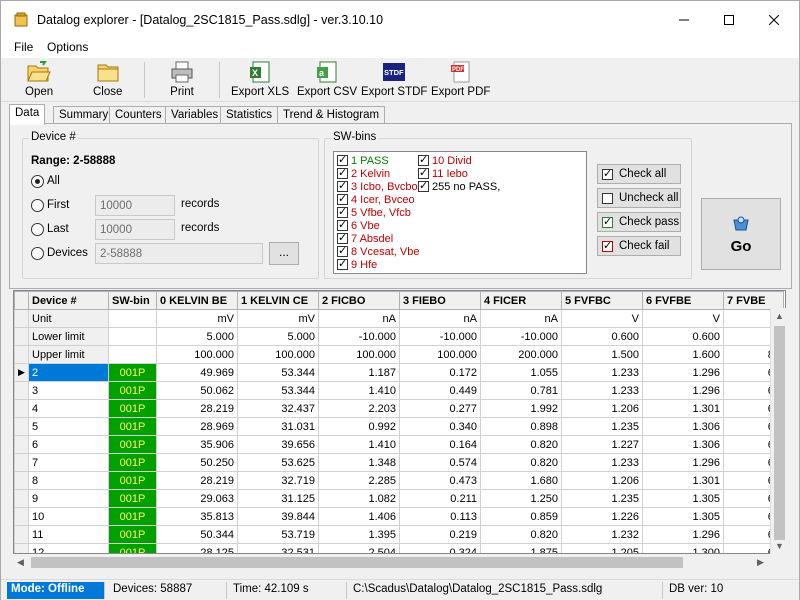 This screenshot has width=800, height=600. Describe the element at coordinates (37, 181) in the screenshot. I see `radio-all` at that location.